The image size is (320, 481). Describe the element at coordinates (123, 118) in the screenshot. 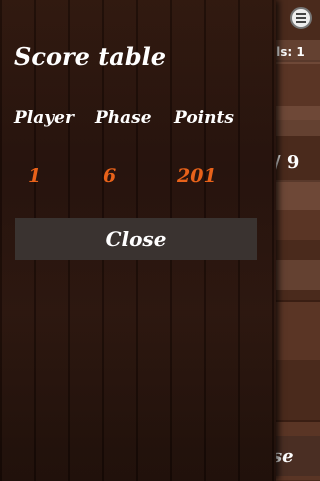

I see `header-phase: Phase` at that location.